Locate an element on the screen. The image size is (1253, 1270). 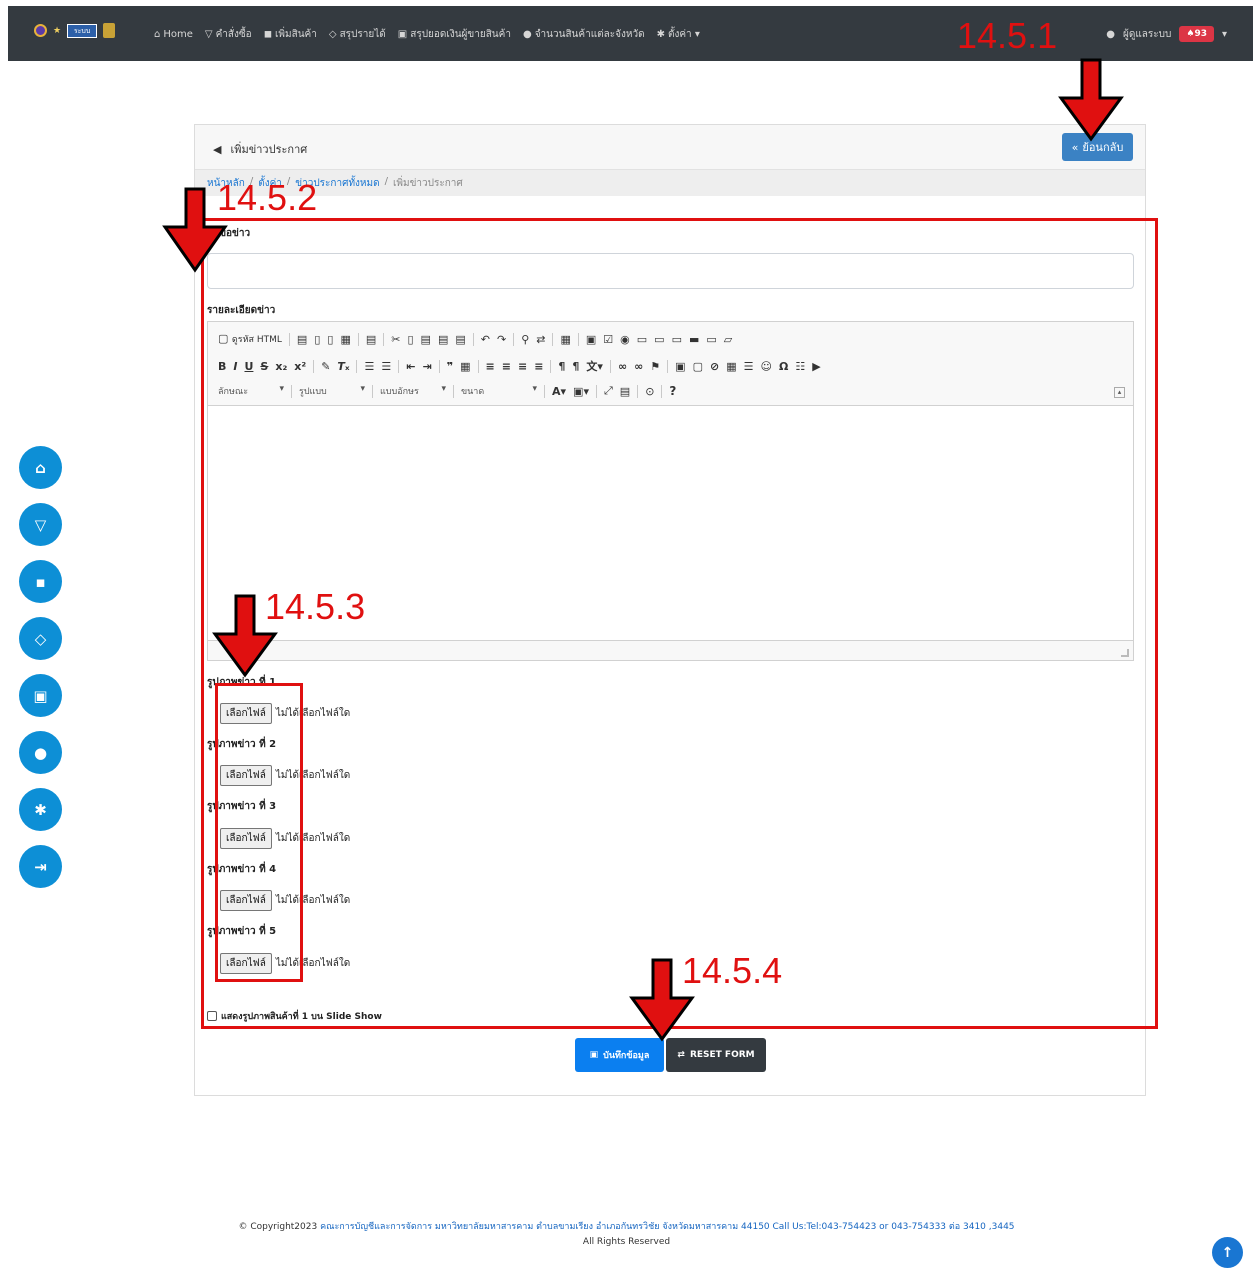
annotation-label-1: 14.5.1 is located at coordinates (1007, 35).